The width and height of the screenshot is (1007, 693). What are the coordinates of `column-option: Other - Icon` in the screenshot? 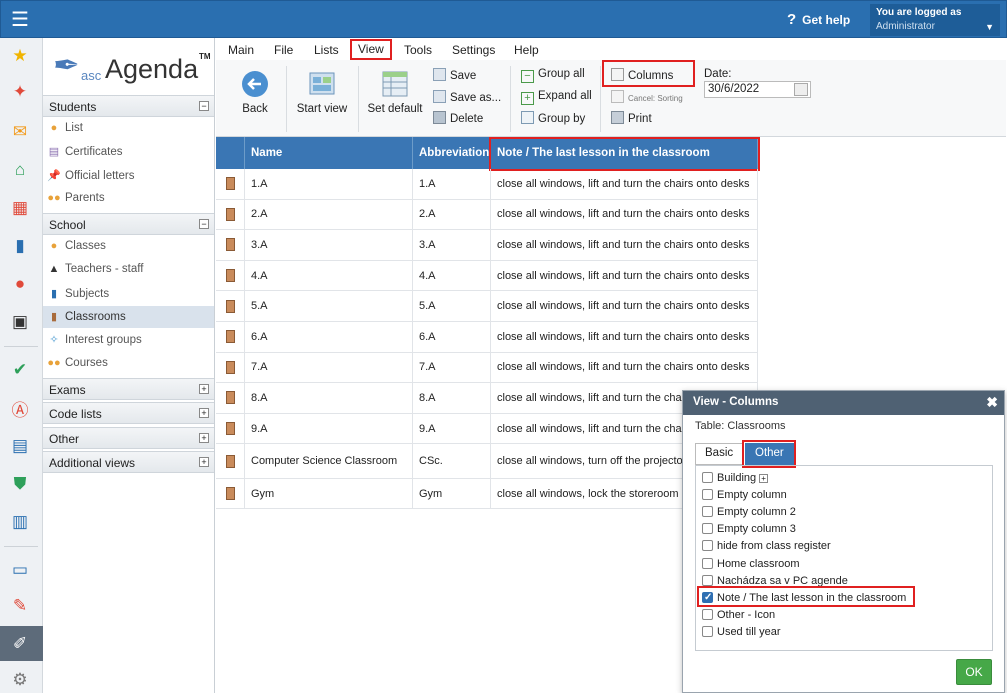 It's located at (738, 615).